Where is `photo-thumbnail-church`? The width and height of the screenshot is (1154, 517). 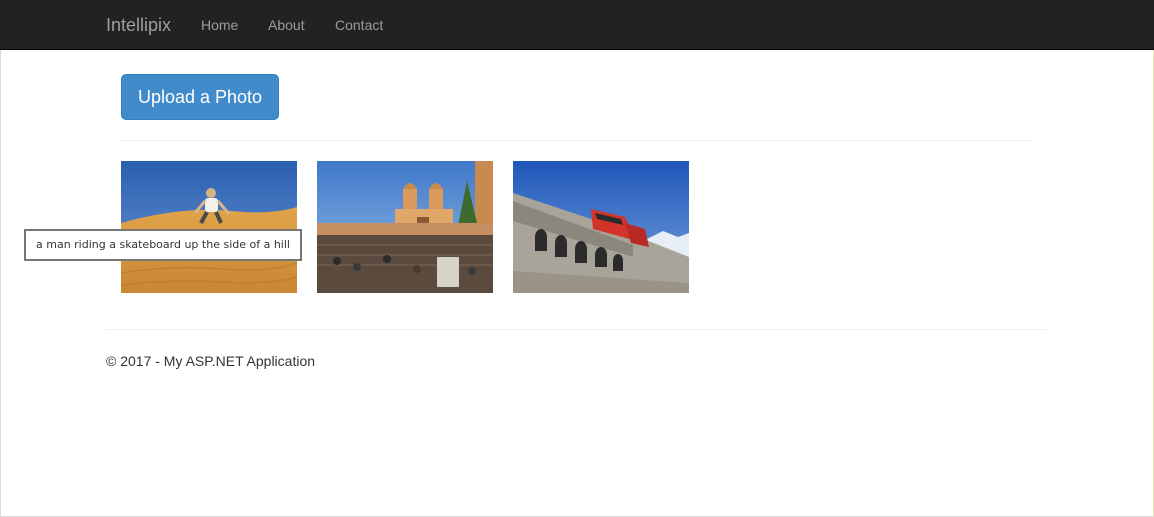 photo-thumbnail-church is located at coordinates (405, 227).